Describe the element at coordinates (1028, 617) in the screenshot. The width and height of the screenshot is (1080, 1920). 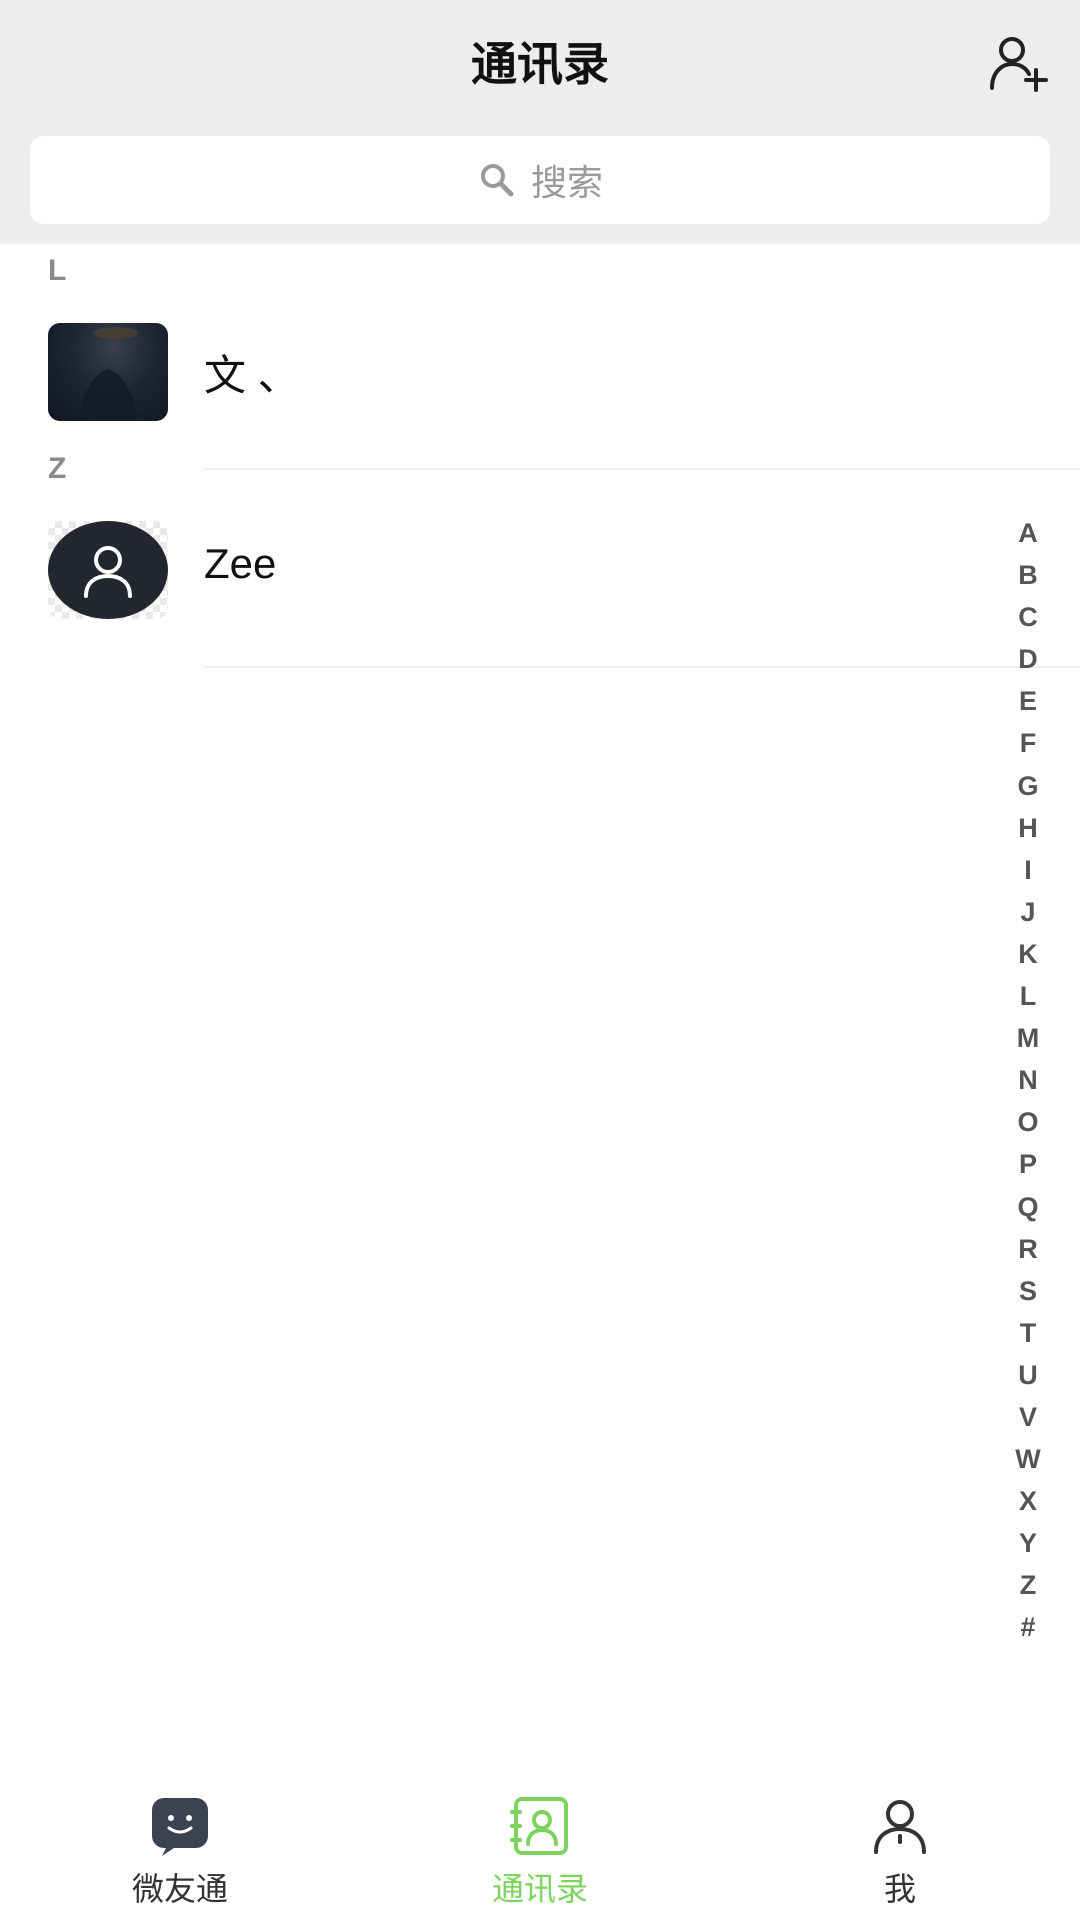
I see `index-letter: C` at that location.